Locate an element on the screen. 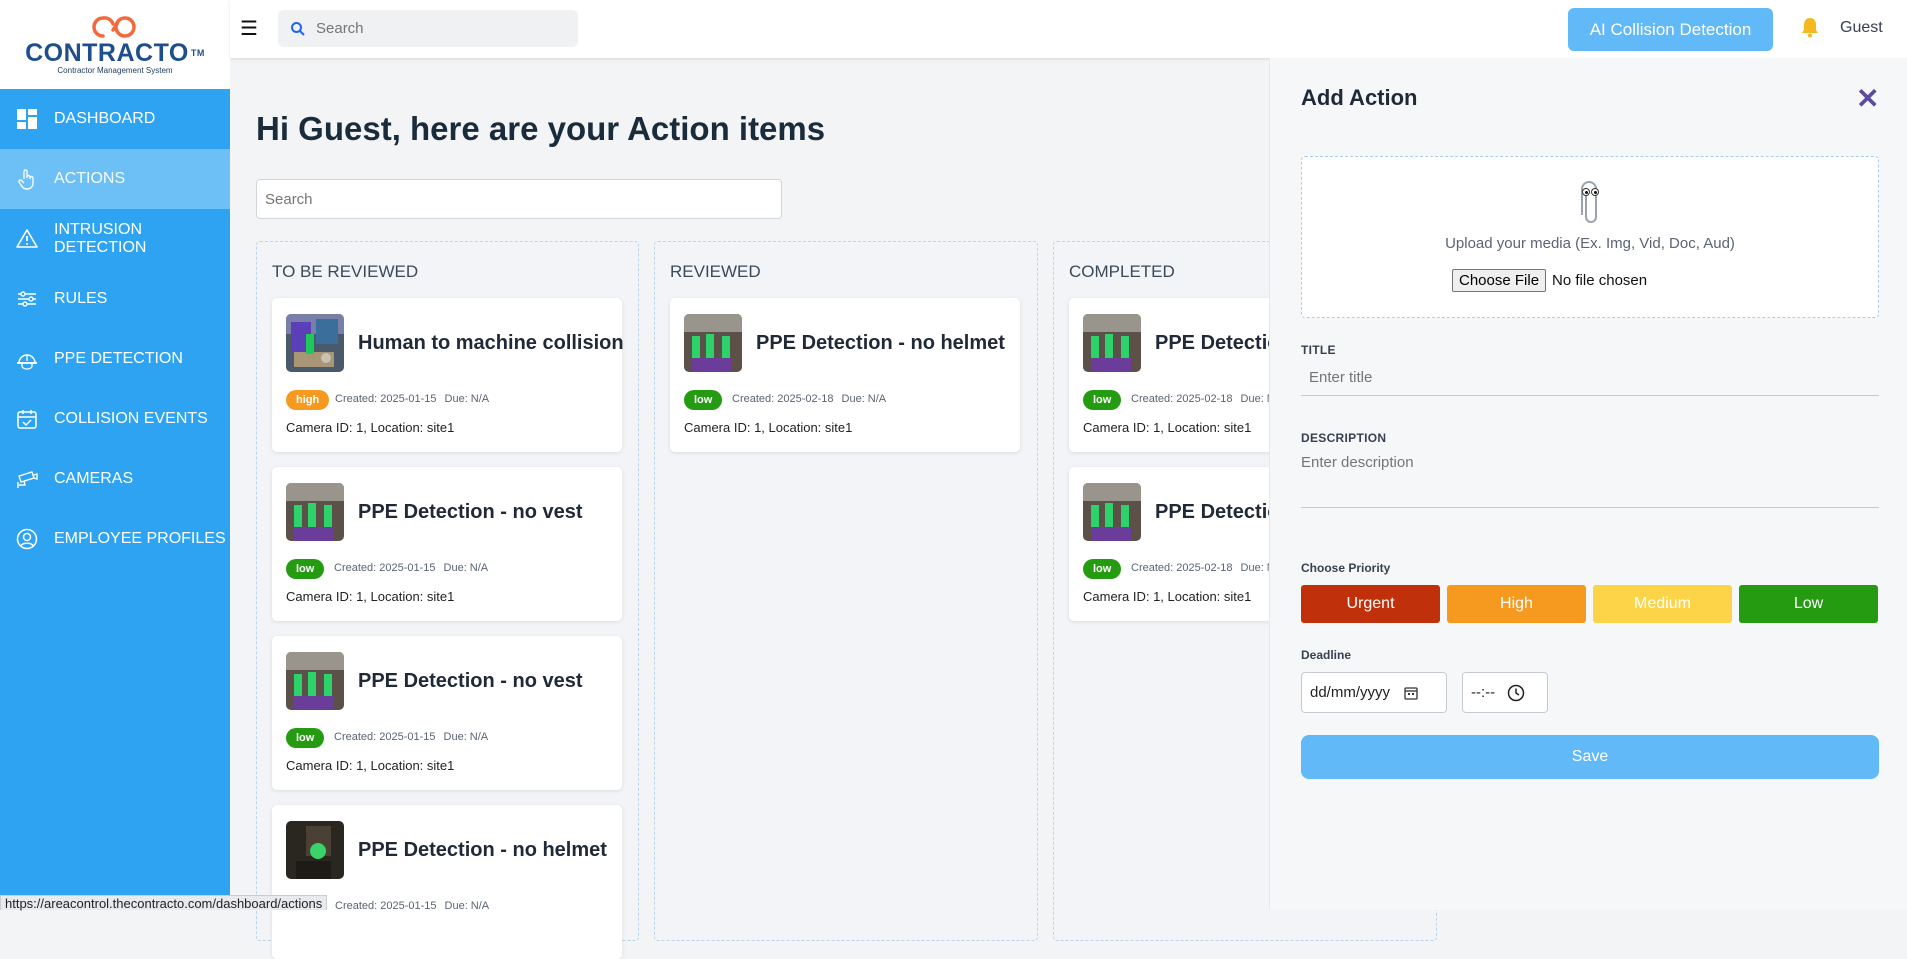  clock-icon is located at coordinates (1516, 693).